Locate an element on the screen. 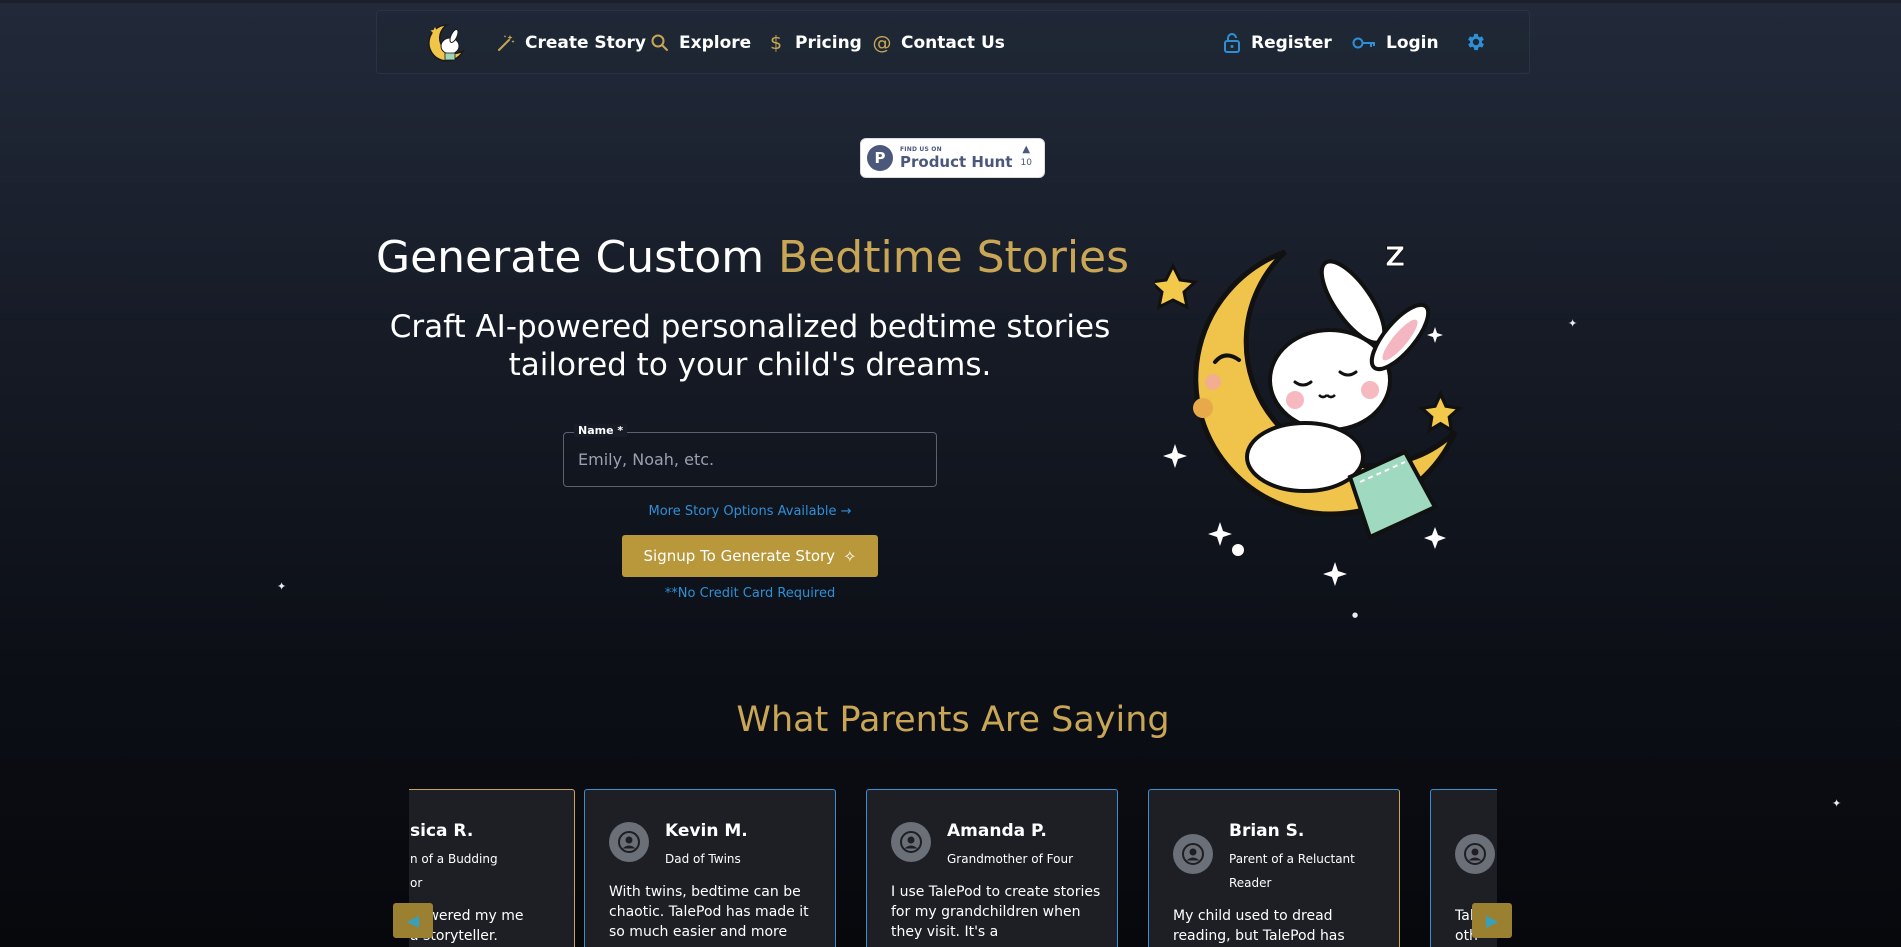  carousel-prev-button: ◀ is located at coordinates (413, 920).